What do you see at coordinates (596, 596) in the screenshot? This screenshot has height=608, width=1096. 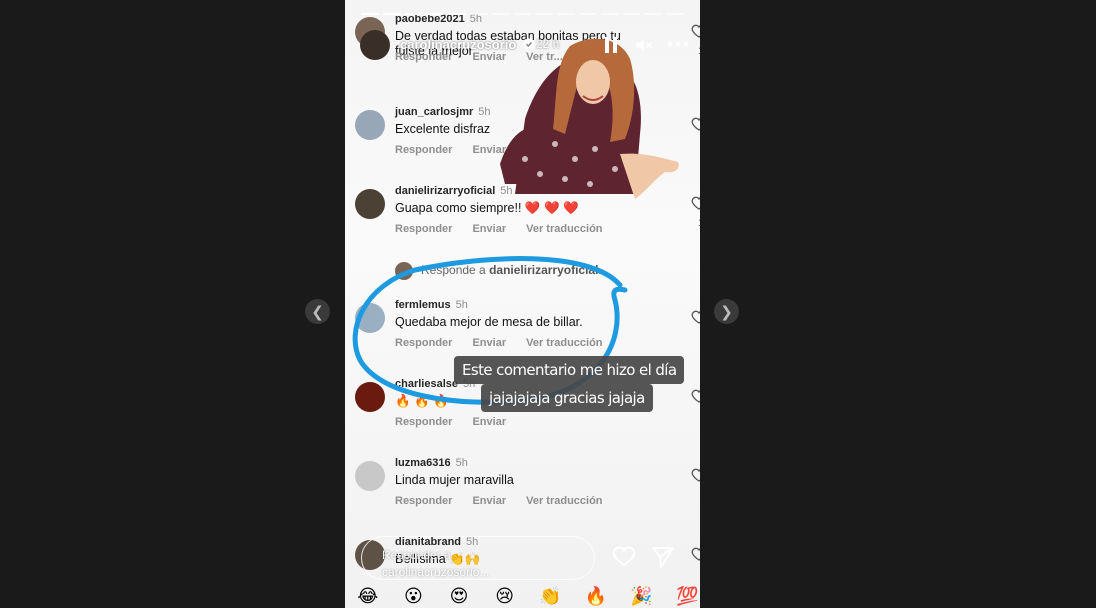 I see `reaction-emoji: 🔥` at bounding box center [596, 596].